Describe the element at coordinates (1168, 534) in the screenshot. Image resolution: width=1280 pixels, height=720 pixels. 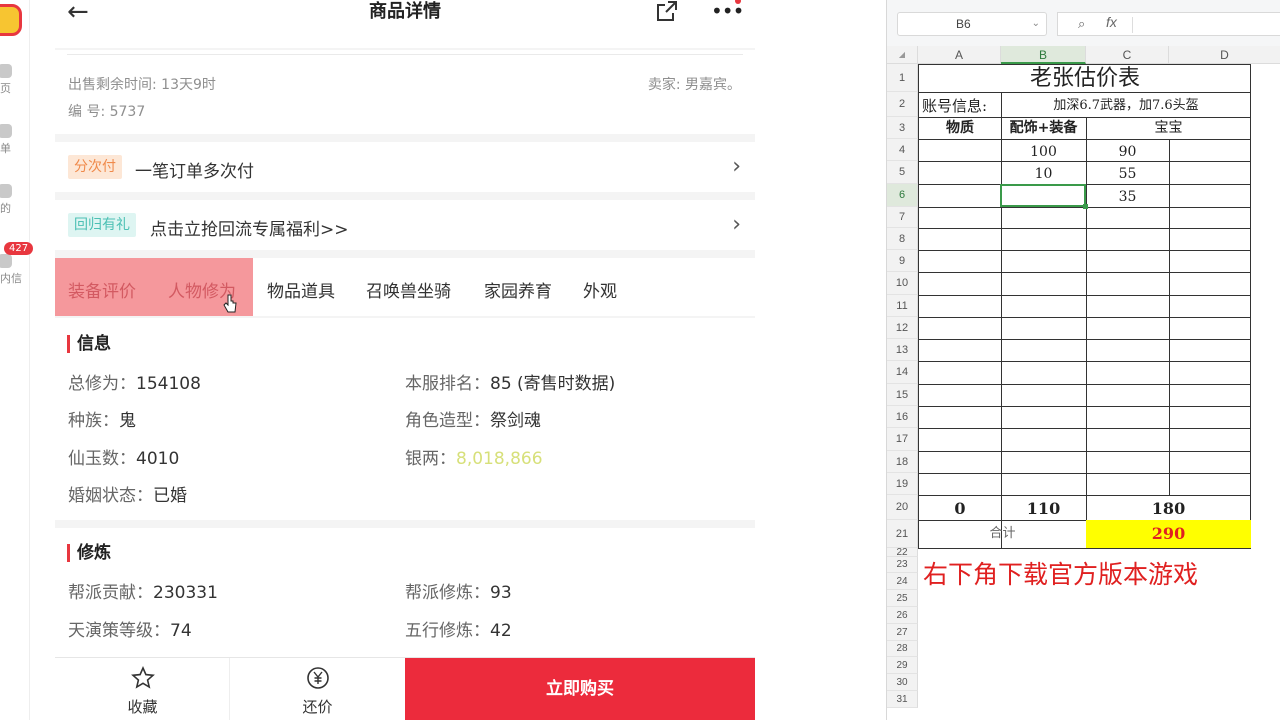
I see `sum-value-cell: 290` at that location.